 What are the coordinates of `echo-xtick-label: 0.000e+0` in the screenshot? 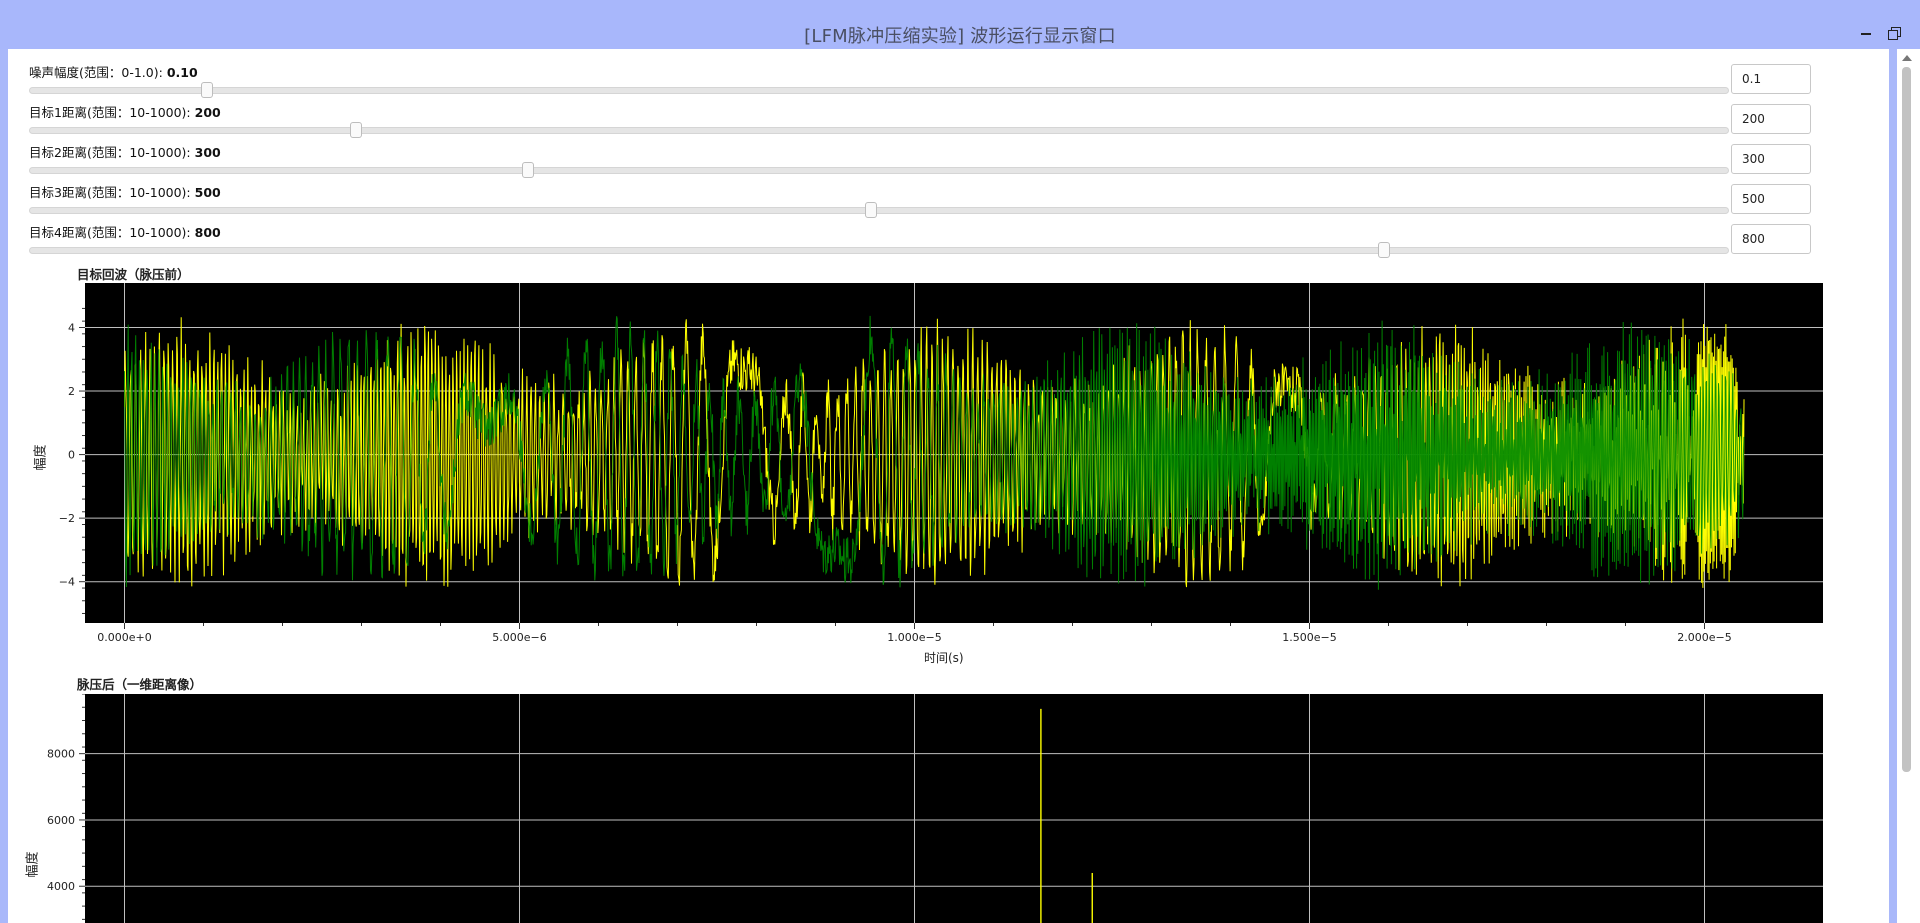 It's located at (124, 637).